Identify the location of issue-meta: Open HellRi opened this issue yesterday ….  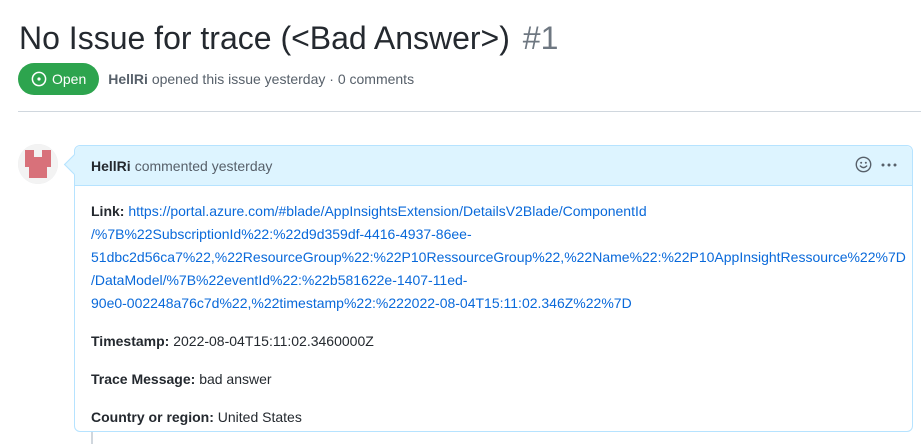
(216, 79).